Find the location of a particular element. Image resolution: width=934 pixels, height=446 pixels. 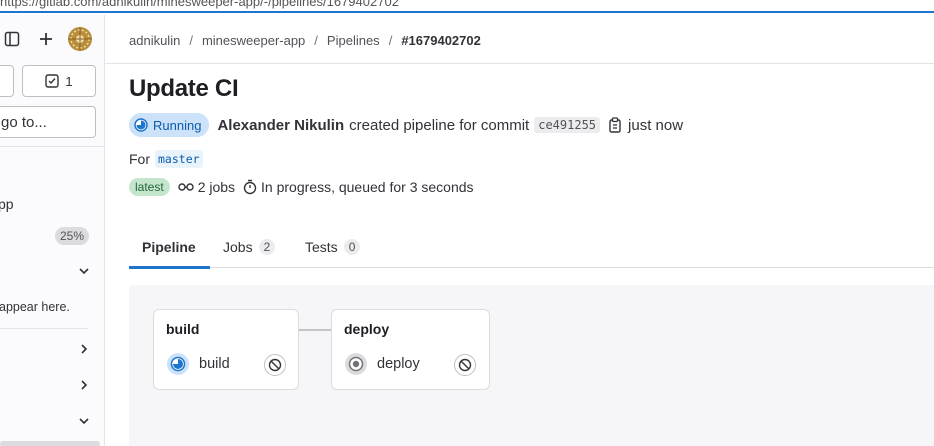

tab-label: Pipeline is located at coordinates (169, 247).